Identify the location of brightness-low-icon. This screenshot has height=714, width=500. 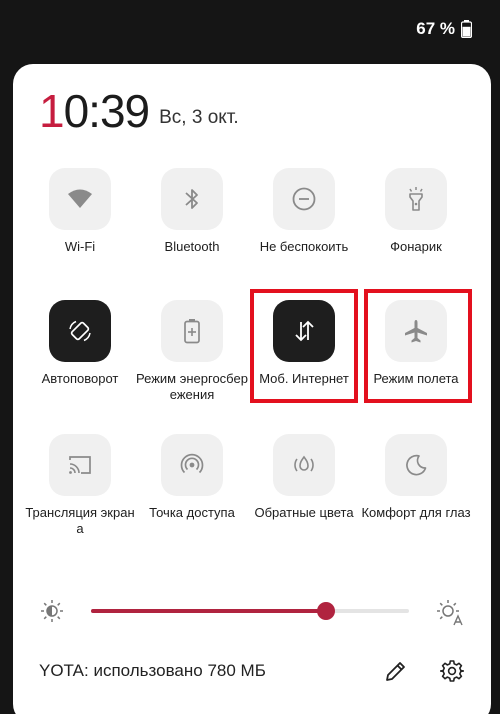
(52, 613).